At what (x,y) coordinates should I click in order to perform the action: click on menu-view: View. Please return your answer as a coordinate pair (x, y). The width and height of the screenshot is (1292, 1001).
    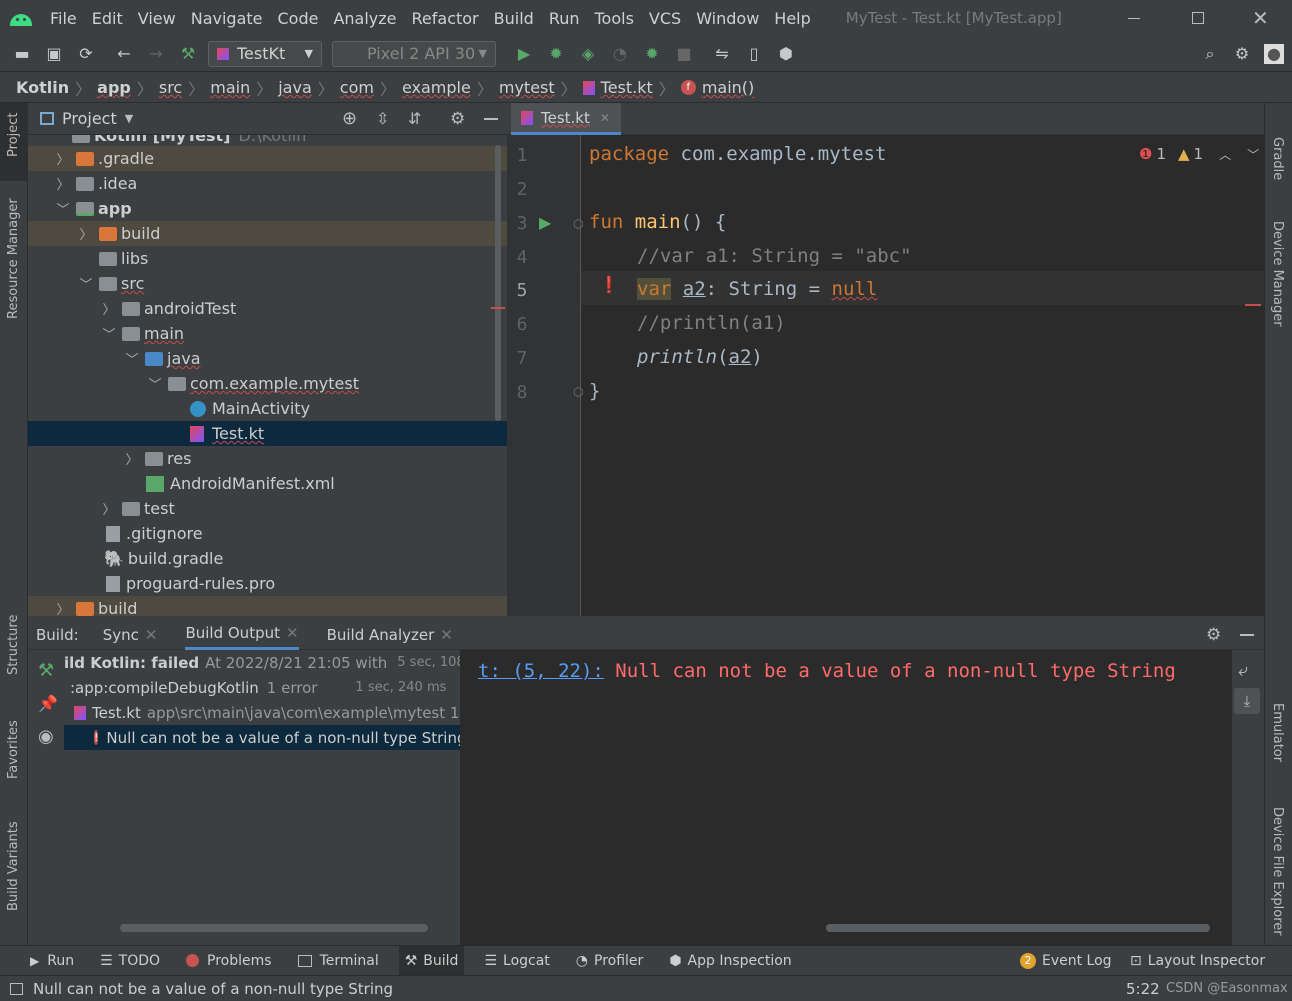
    Looking at the image, I should click on (157, 18).